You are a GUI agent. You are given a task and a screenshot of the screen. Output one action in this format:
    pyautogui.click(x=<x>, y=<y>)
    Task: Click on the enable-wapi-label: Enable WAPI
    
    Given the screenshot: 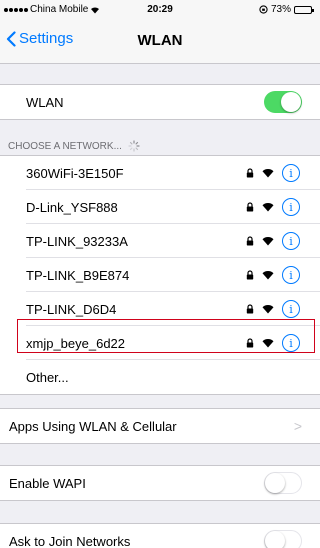 What is the action you would take?
    pyautogui.click(x=47, y=483)
    